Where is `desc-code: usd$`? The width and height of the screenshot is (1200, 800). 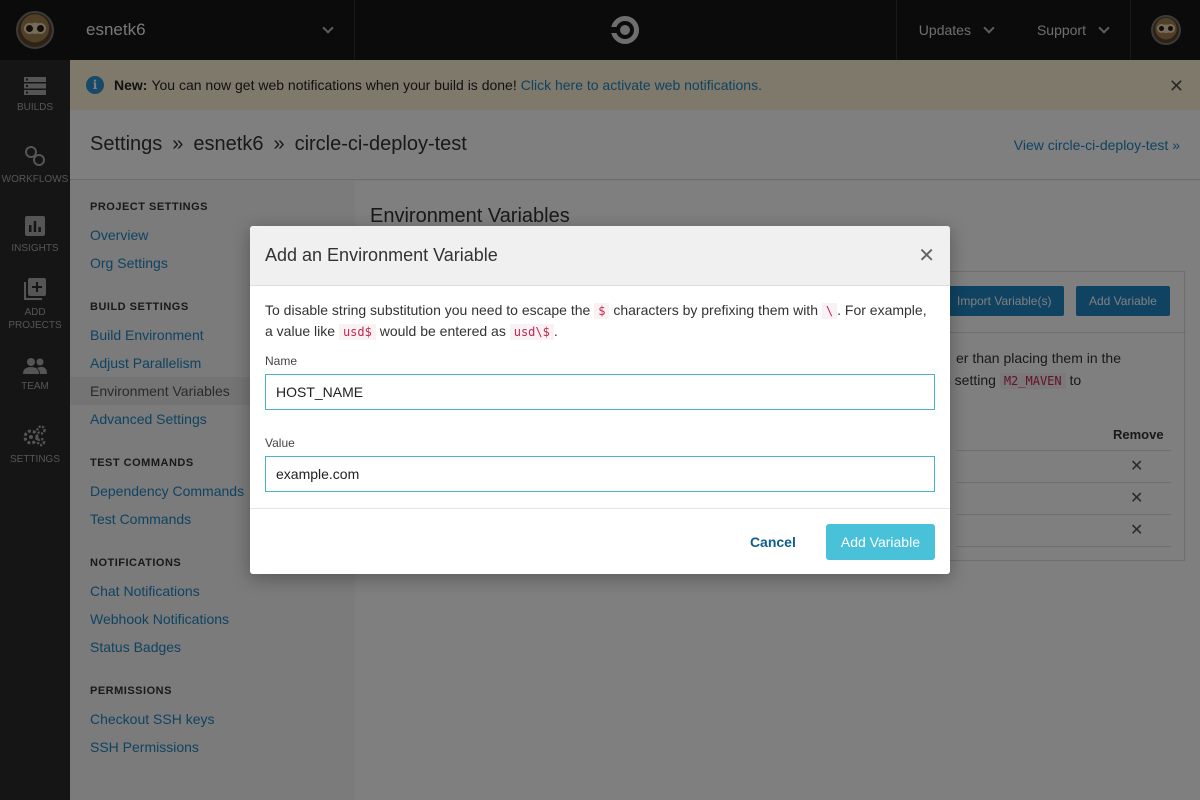 desc-code: usd$ is located at coordinates (357, 332).